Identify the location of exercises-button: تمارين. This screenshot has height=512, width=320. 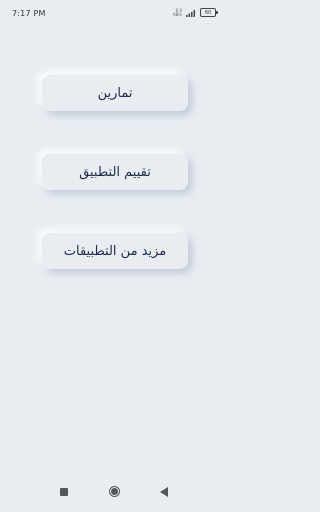
(115, 93).